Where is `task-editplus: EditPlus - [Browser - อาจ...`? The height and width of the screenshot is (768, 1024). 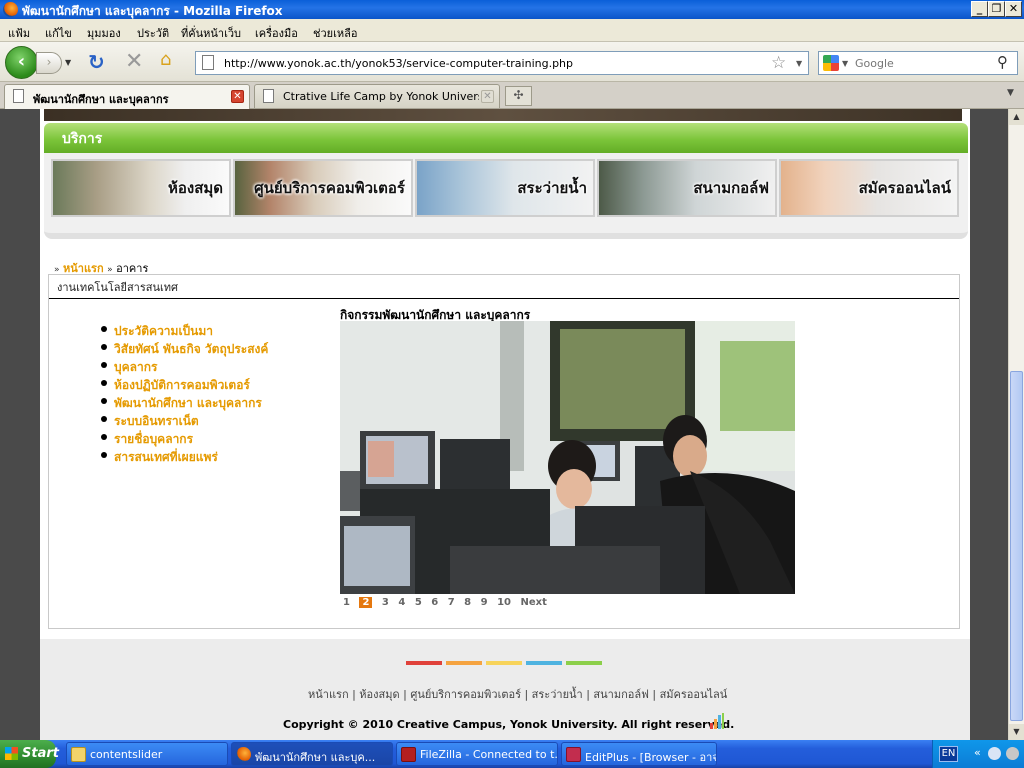 task-editplus: EditPlus - [Browser - อาจ... is located at coordinates (639, 754).